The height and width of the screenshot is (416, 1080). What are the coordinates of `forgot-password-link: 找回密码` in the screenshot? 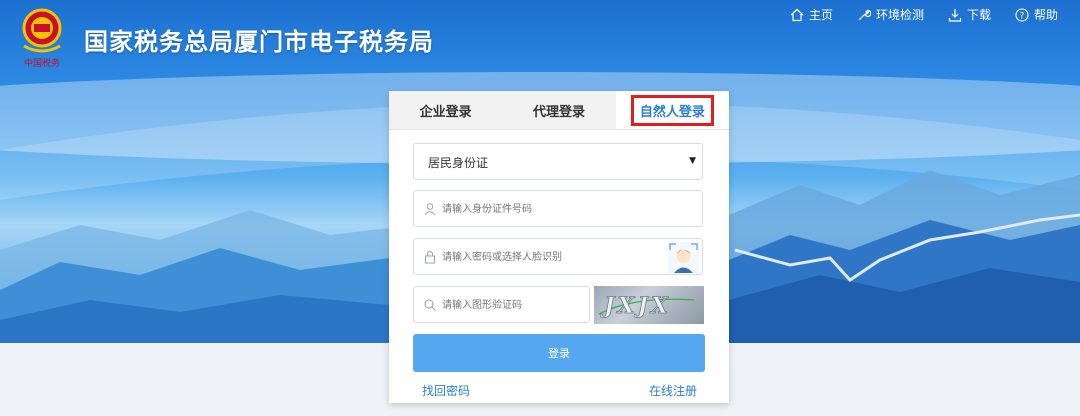 It's located at (446, 390).